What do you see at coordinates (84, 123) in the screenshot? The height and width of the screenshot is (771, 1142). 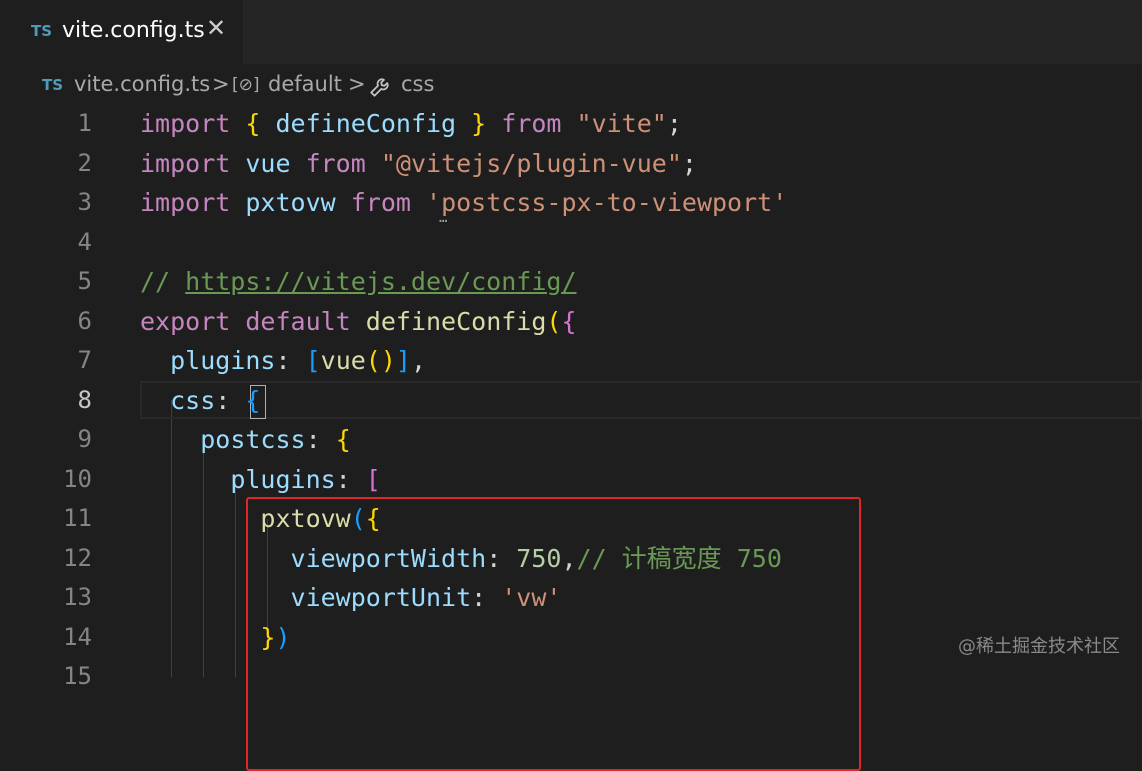 I see `line-number: 1` at bounding box center [84, 123].